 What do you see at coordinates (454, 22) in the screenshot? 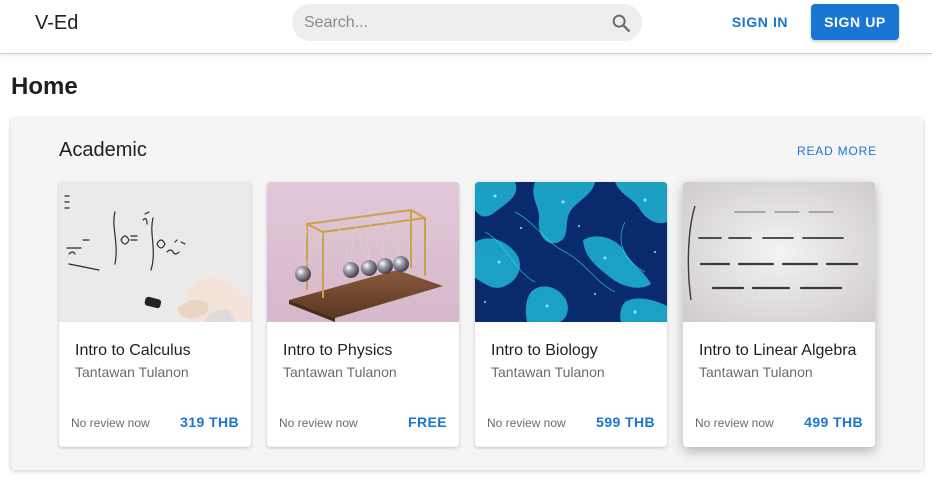
I see `search-input` at bounding box center [454, 22].